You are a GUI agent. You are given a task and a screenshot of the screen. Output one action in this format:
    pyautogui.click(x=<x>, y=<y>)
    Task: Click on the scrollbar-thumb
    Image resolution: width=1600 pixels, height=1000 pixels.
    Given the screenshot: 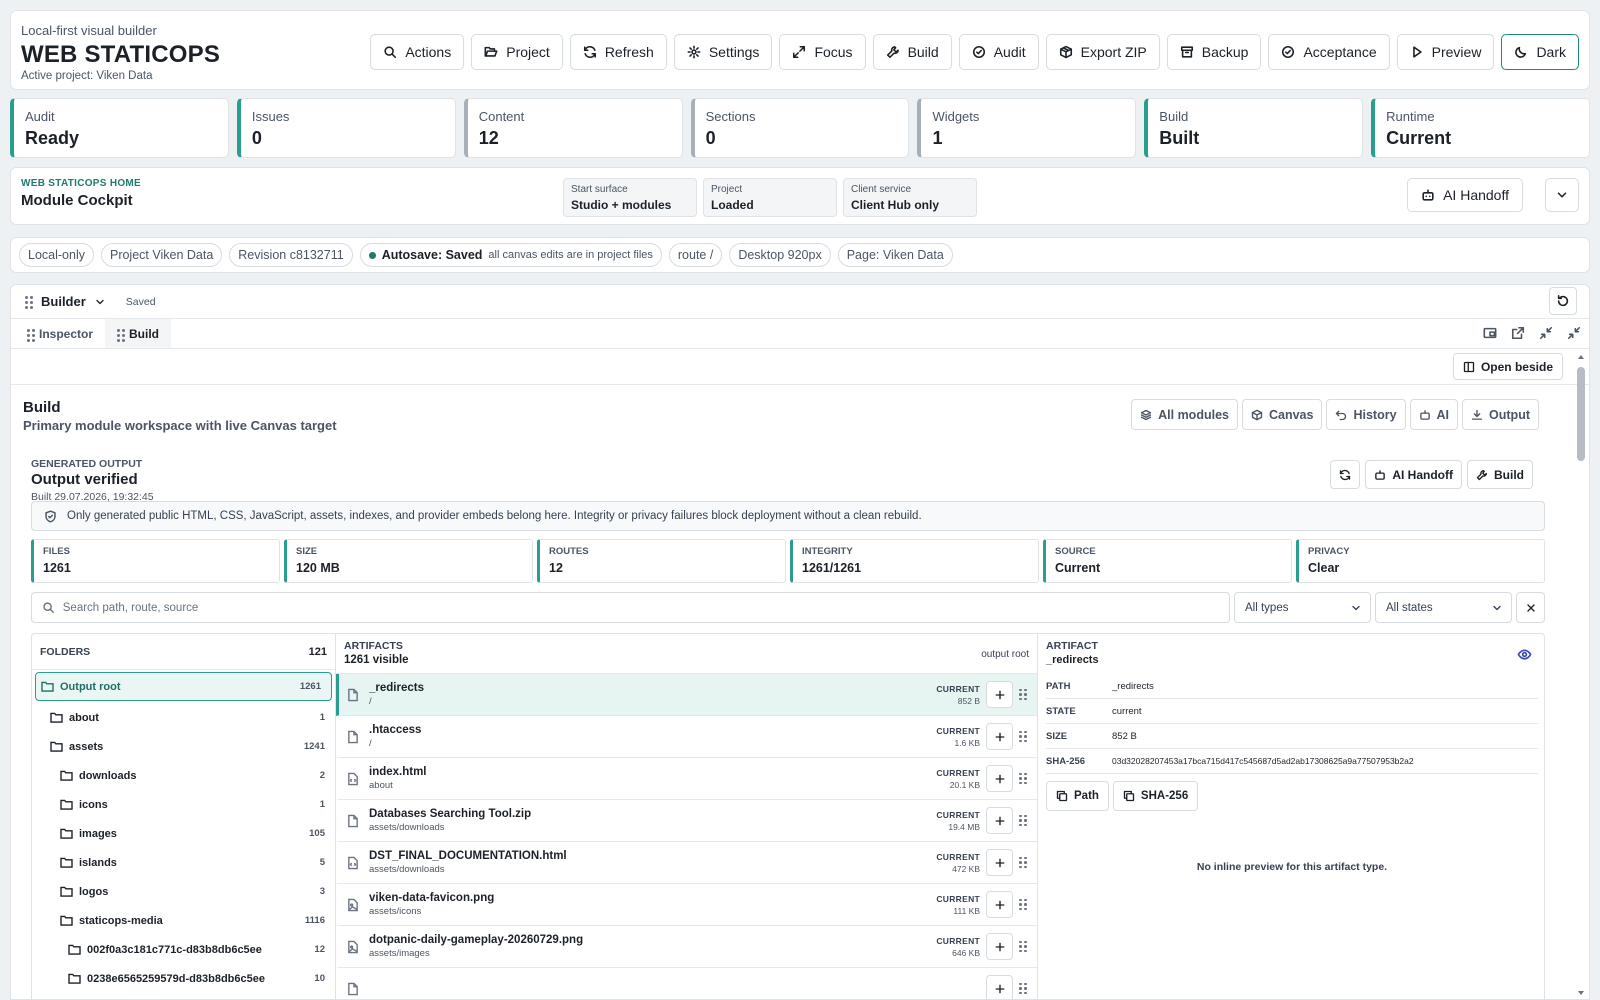 What is the action you would take?
    pyautogui.click(x=1581, y=414)
    